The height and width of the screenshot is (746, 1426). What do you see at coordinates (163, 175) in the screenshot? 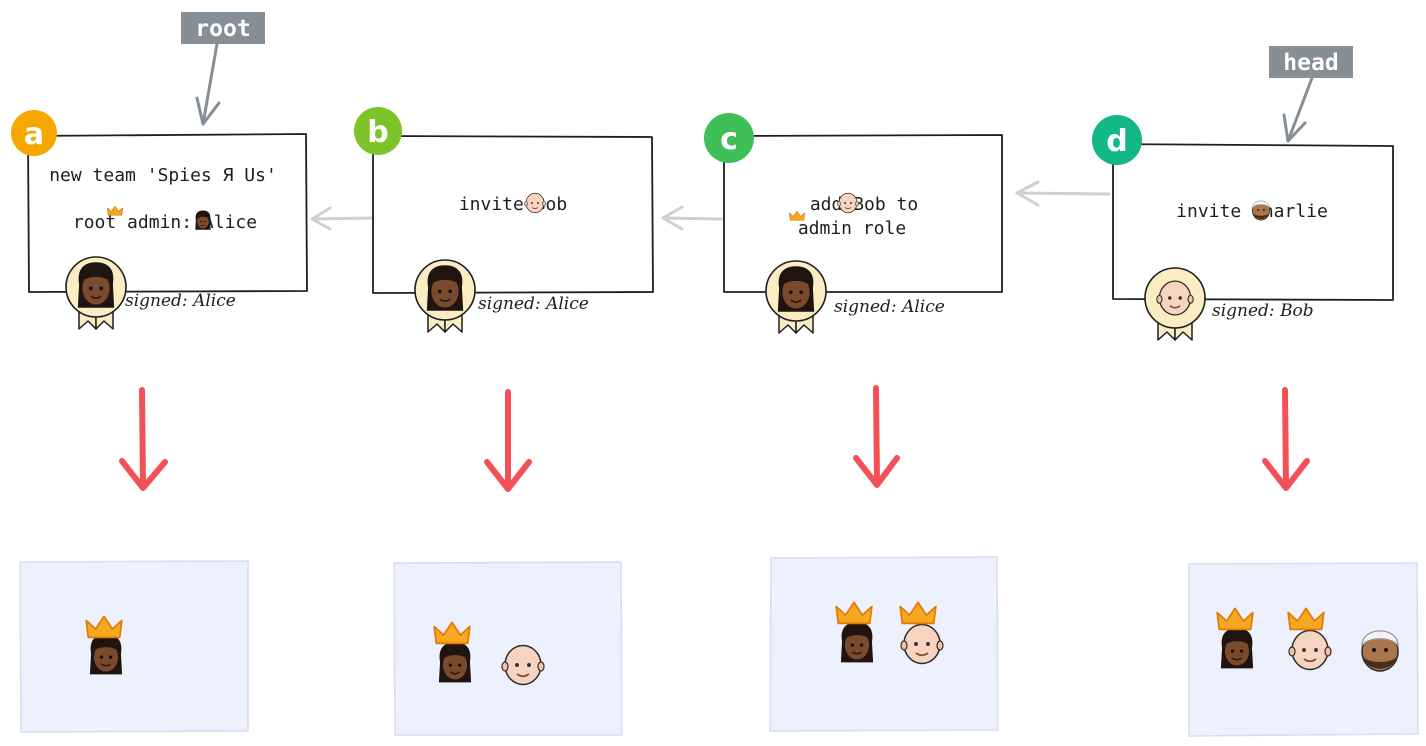
I see `link-a-line-1: new team 'Spies Я Us'` at bounding box center [163, 175].